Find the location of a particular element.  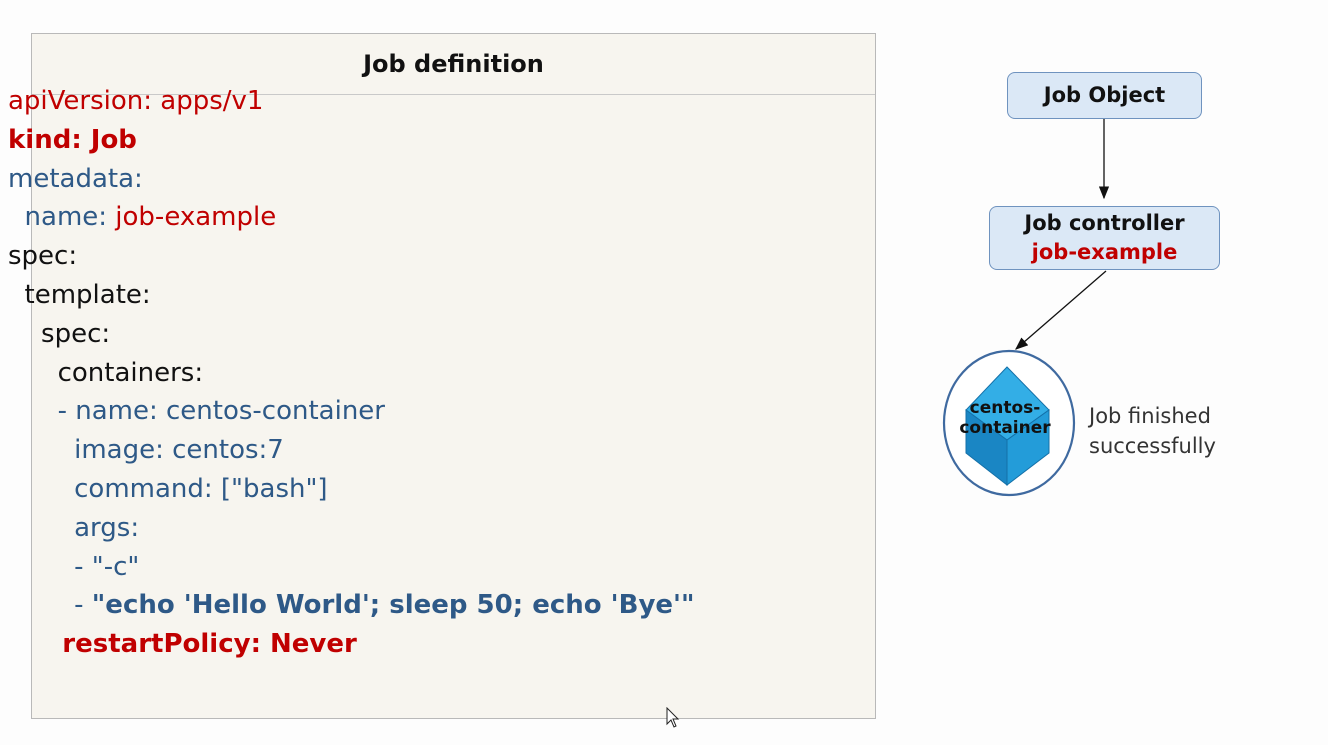

mouse-cursor-icon is located at coordinates (673, 717).